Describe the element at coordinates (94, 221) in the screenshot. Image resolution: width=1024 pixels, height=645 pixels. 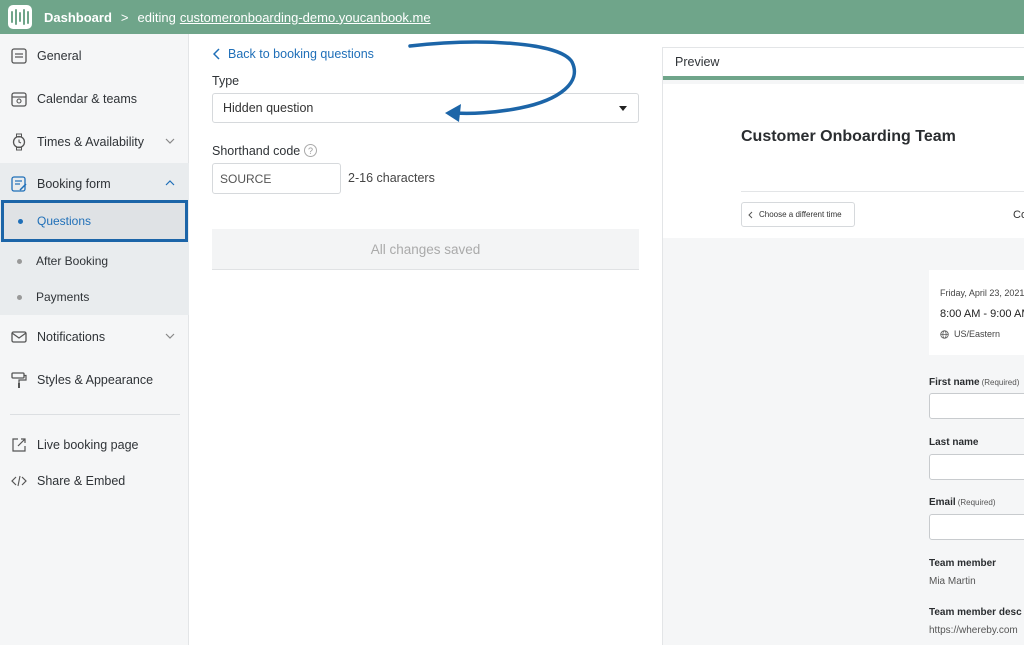
I see `sidebar-subitem-questions: Questions` at that location.